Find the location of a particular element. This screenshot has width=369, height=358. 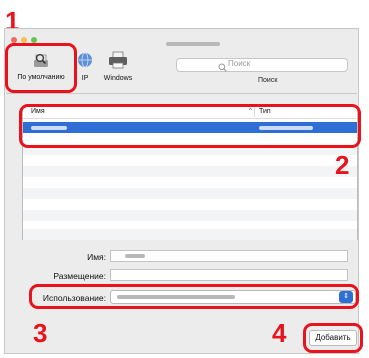

list-highlight is located at coordinates (190, 126).